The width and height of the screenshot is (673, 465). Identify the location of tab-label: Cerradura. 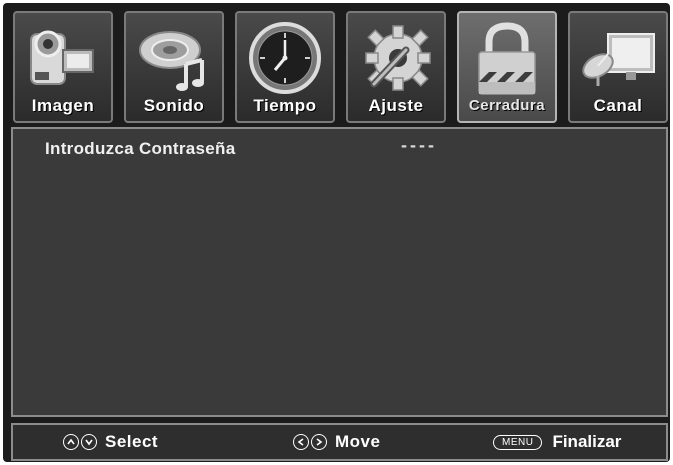
(507, 105).